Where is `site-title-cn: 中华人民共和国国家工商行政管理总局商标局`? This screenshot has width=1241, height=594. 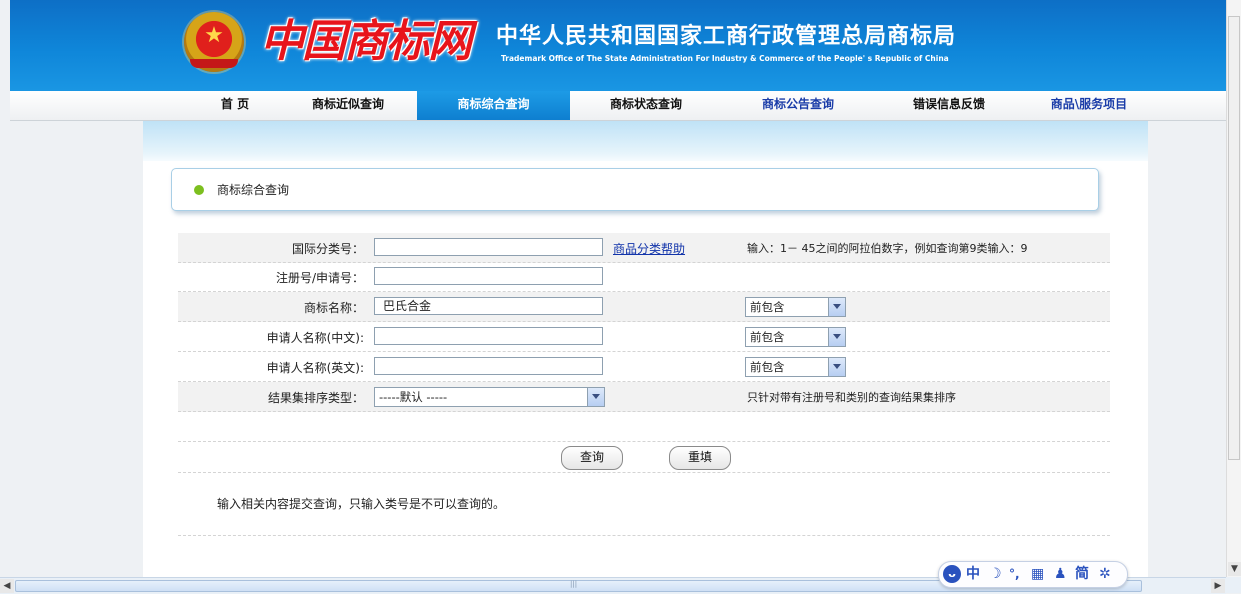
site-title-cn: 中华人民共和国国家工商行政管理总局商标局 is located at coordinates (726, 36).